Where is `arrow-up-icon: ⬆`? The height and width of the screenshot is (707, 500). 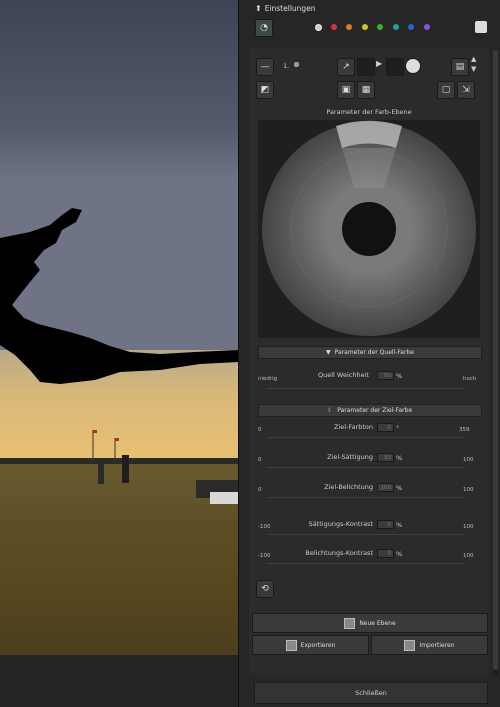 arrow-up-icon: ⬆ is located at coordinates (258, 8).